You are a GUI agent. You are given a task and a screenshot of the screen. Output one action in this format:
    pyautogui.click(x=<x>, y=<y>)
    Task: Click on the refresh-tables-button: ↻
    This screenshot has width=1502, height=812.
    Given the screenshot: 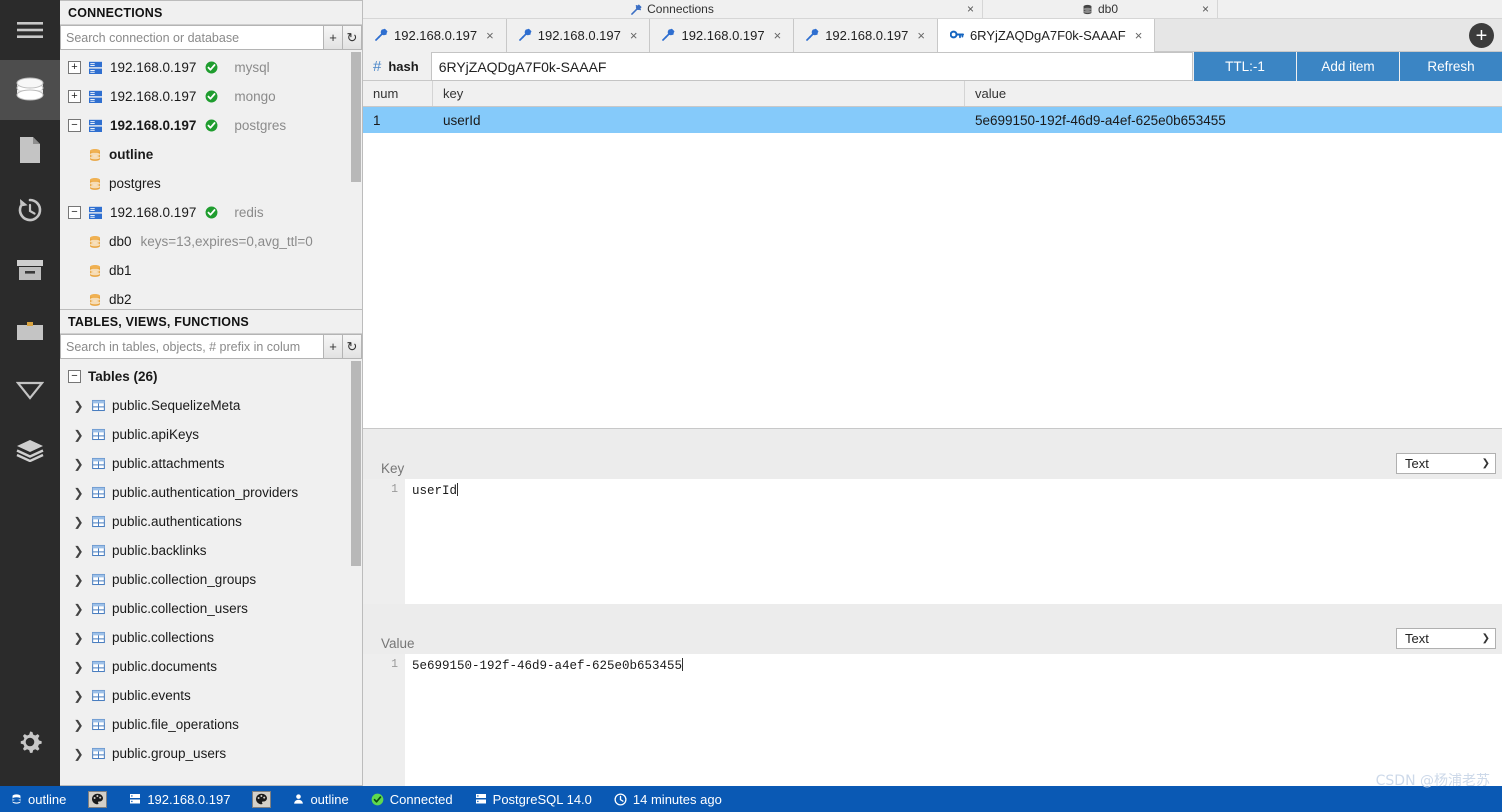 What is the action you would take?
    pyautogui.click(x=352, y=346)
    